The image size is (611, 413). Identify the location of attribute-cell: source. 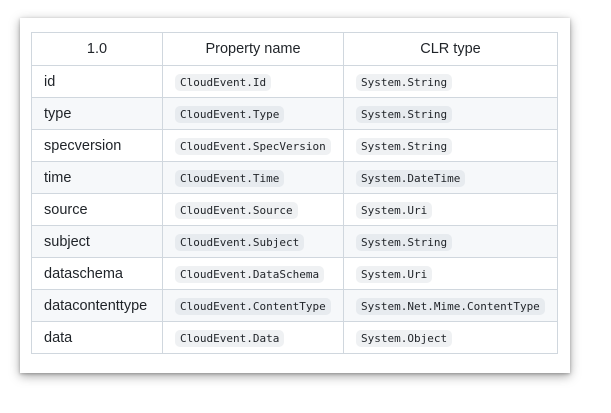
(97, 209).